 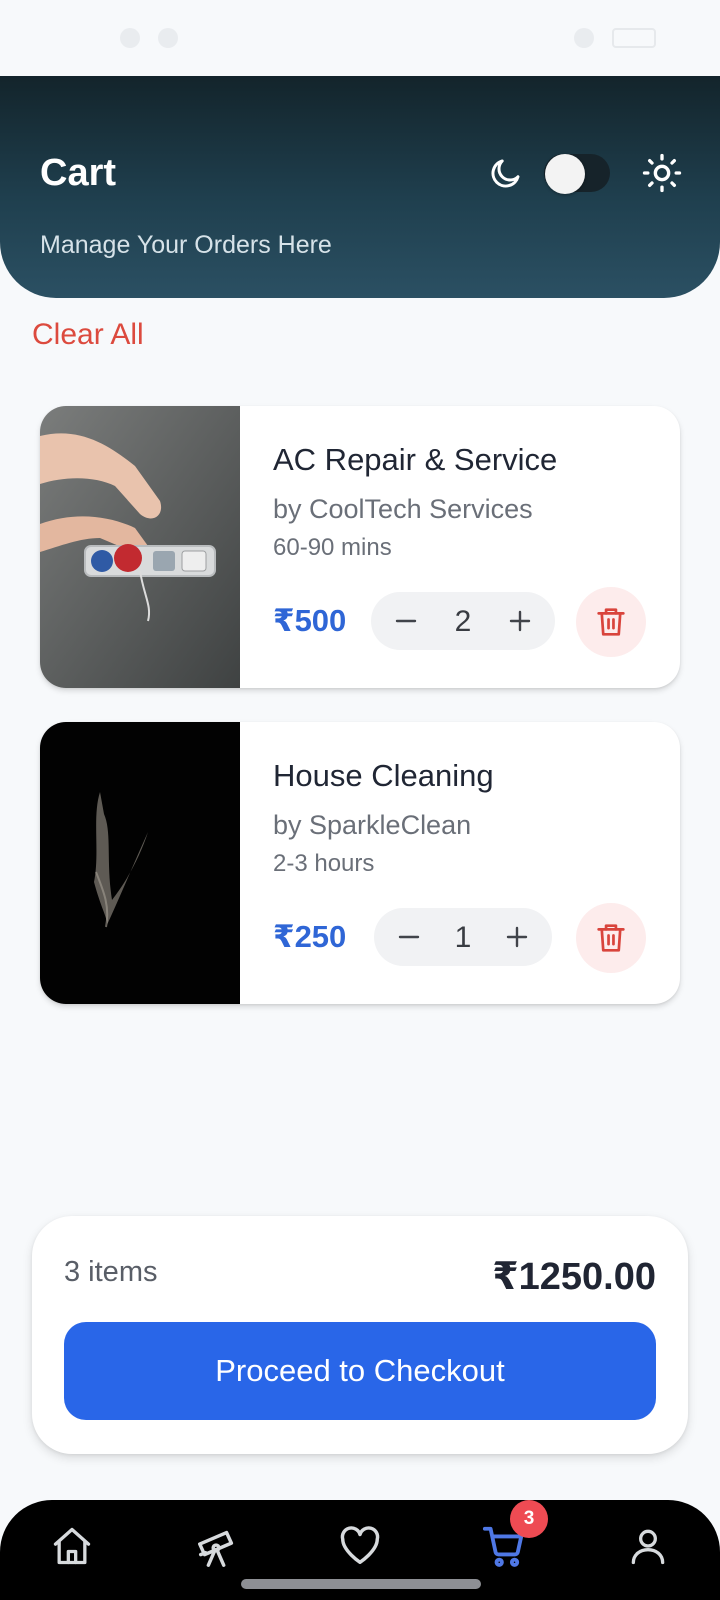 I want to click on item-provider: by CoolTech Services, so click(x=403, y=509).